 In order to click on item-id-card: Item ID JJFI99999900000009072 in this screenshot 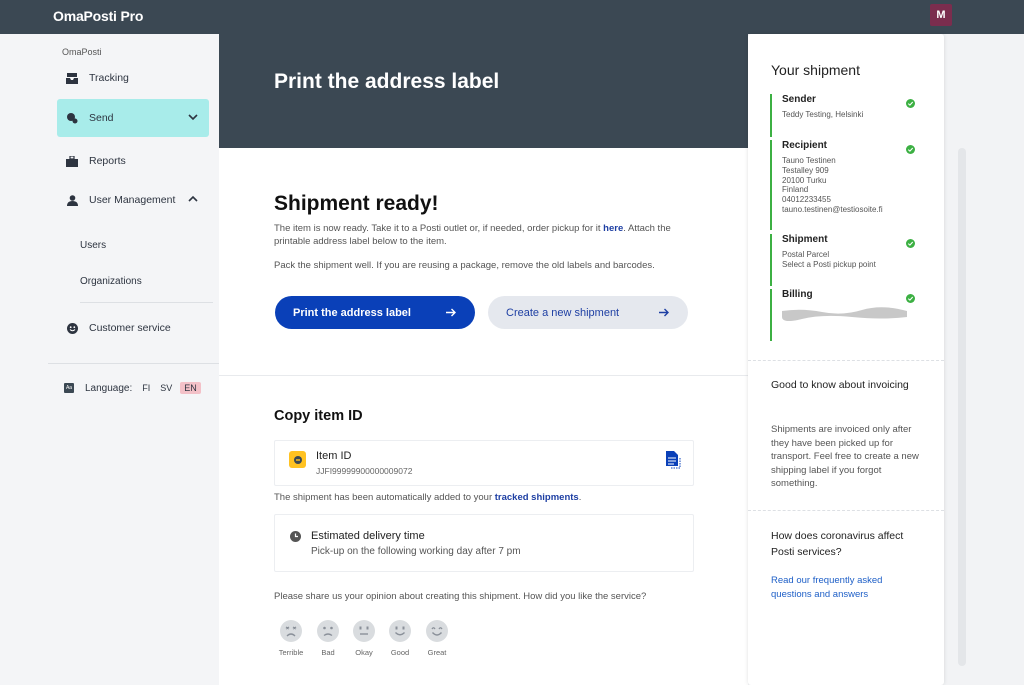, I will do `click(484, 463)`.